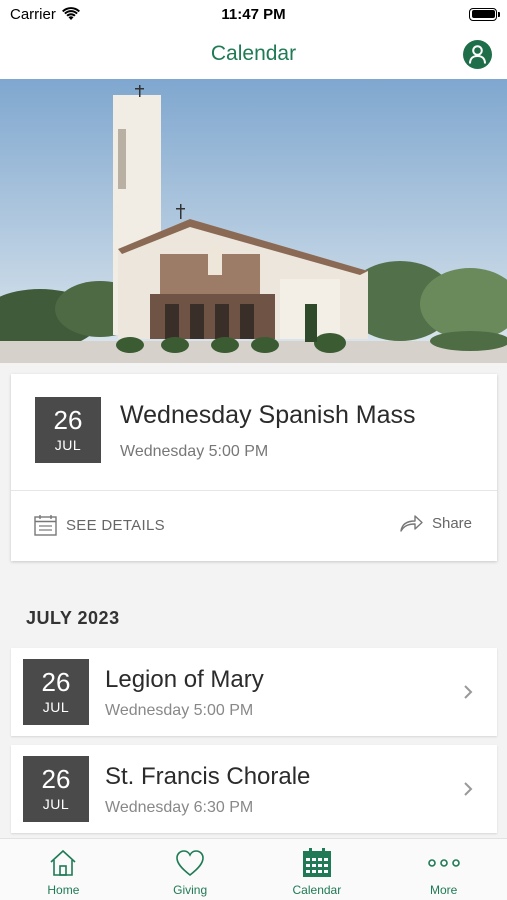 The height and width of the screenshot is (900, 507). What do you see at coordinates (411, 523) in the screenshot?
I see `share-icon` at bounding box center [411, 523].